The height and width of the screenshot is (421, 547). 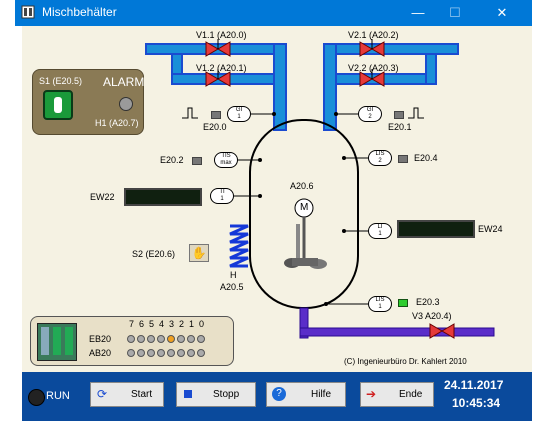 I want to click on io-bit-label: 3, so click(x=172, y=324).